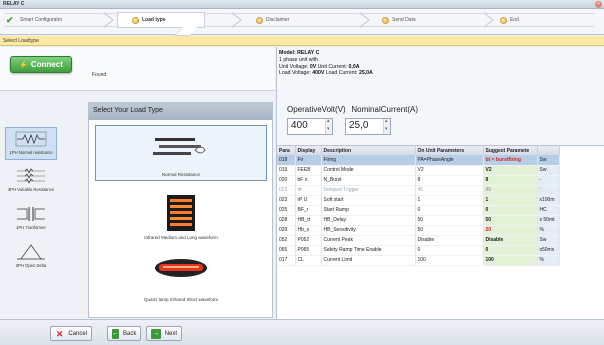 The height and width of the screenshot is (345, 604). I want to click on table-row: 019 FEEB Control Mode V2 V2 Sw, so click(418, 170).